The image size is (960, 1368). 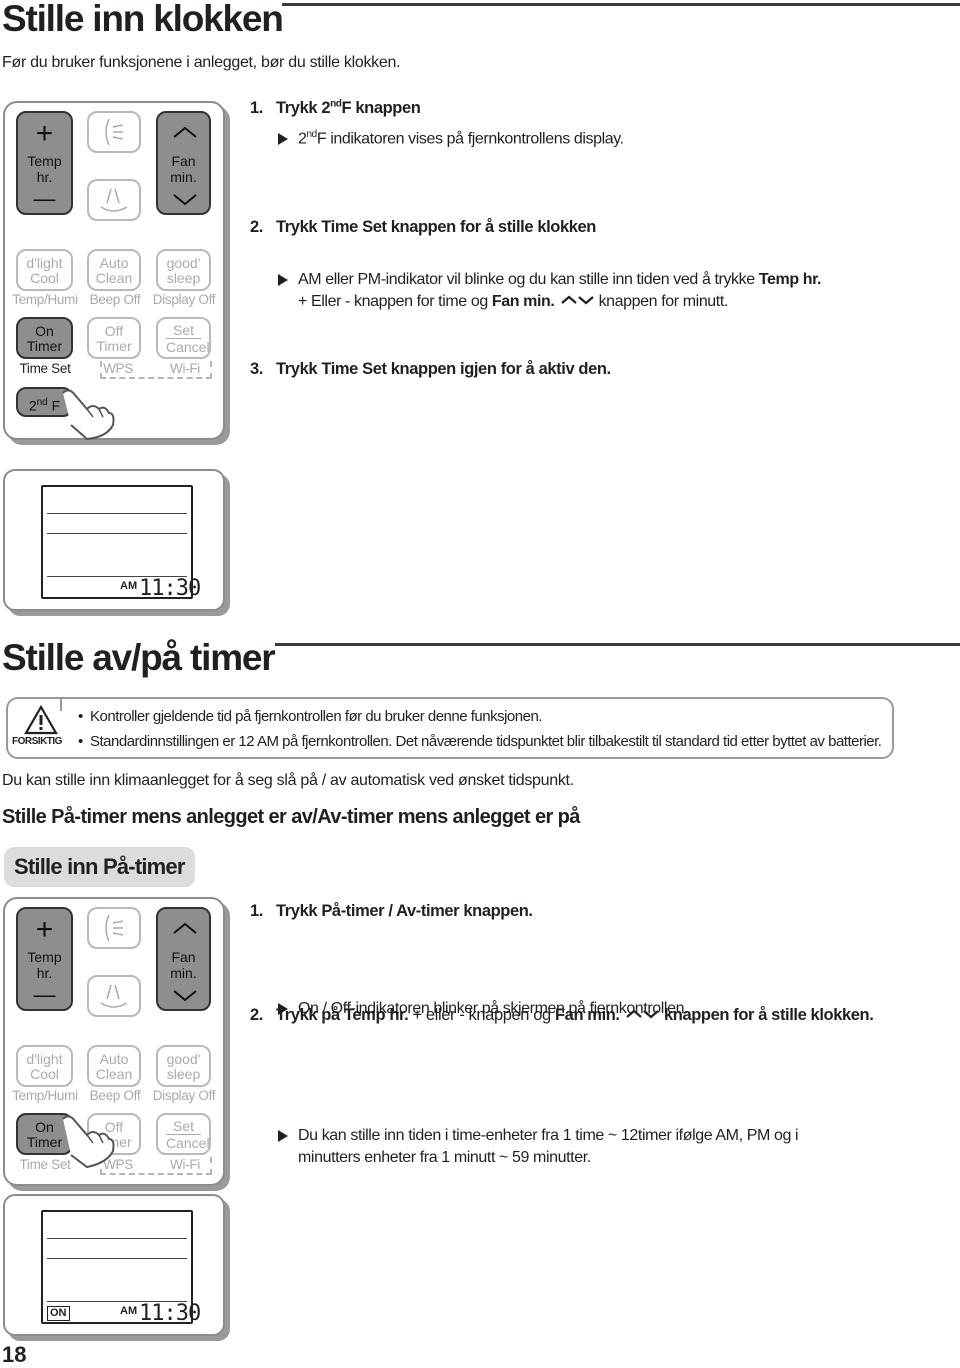 I want to click on detail-text: knappen for minutt., so click(x=661, y=302).